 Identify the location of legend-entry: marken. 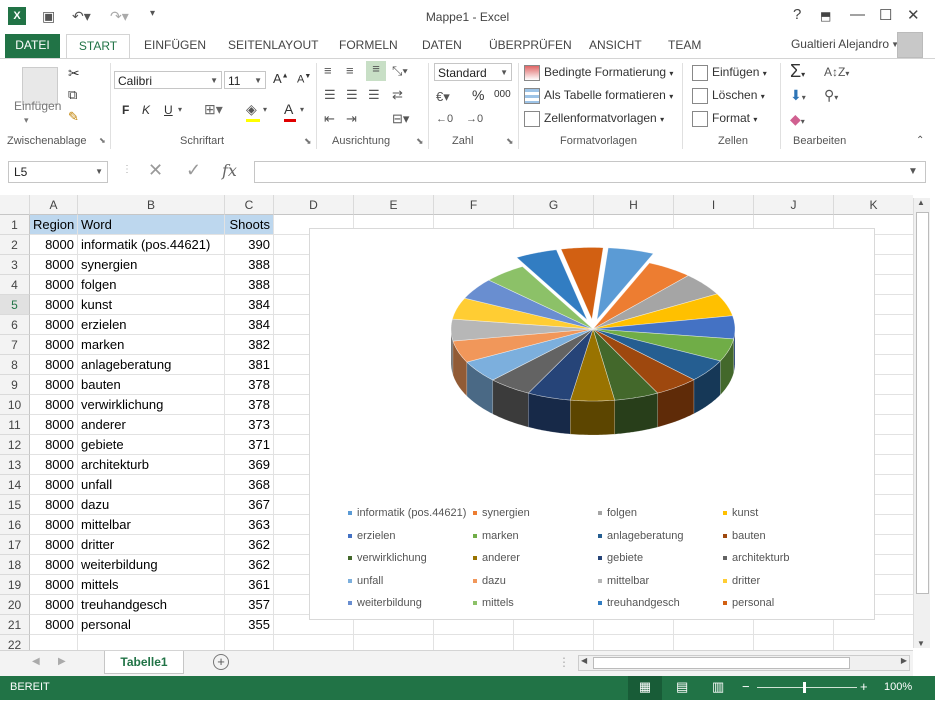
(496, 536).